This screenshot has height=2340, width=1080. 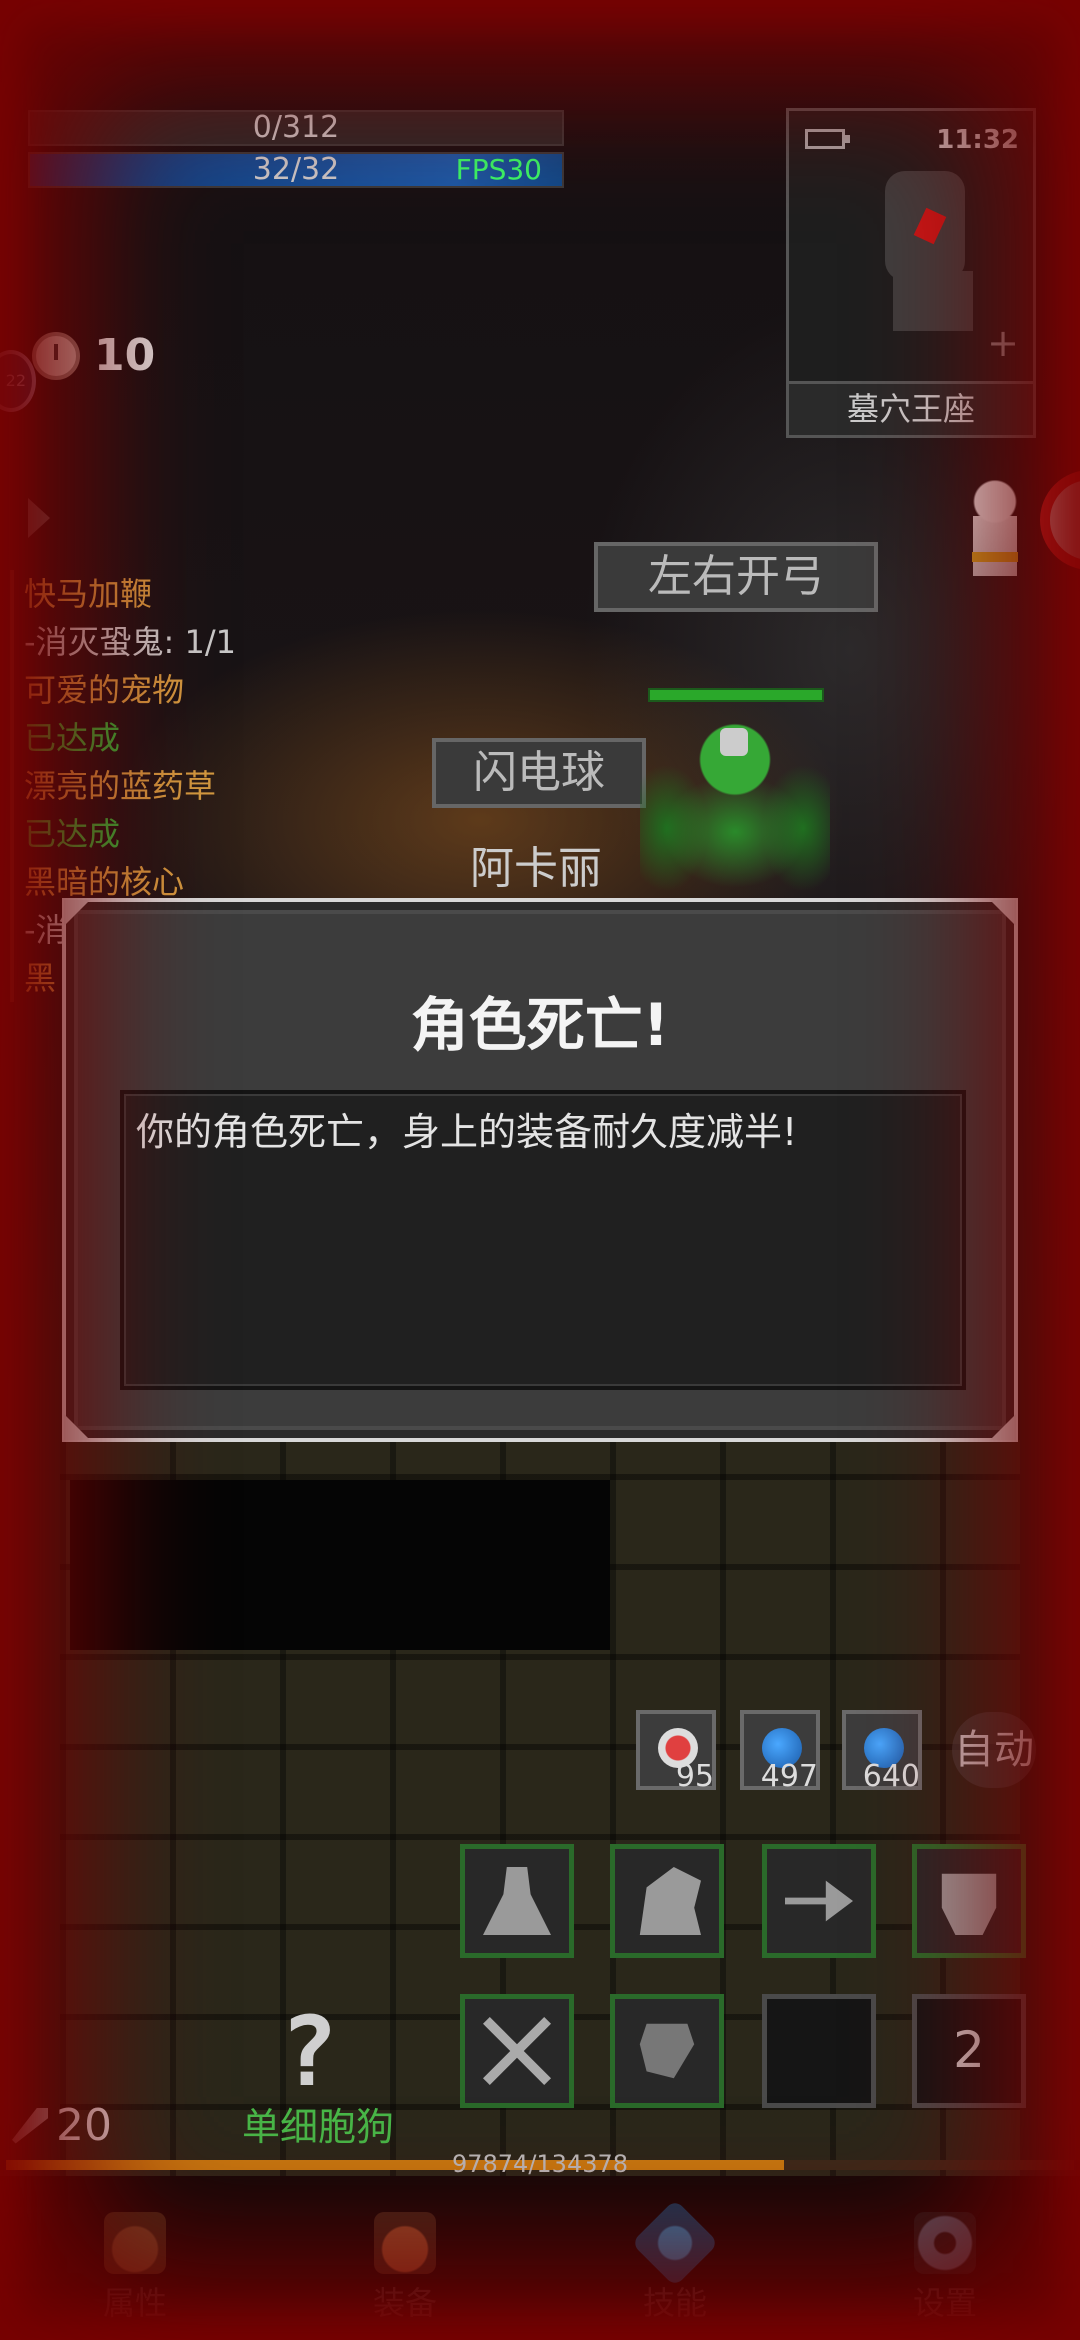 I want to click on nav-tab-attributes: 属性, so click(x=135, y=2258).